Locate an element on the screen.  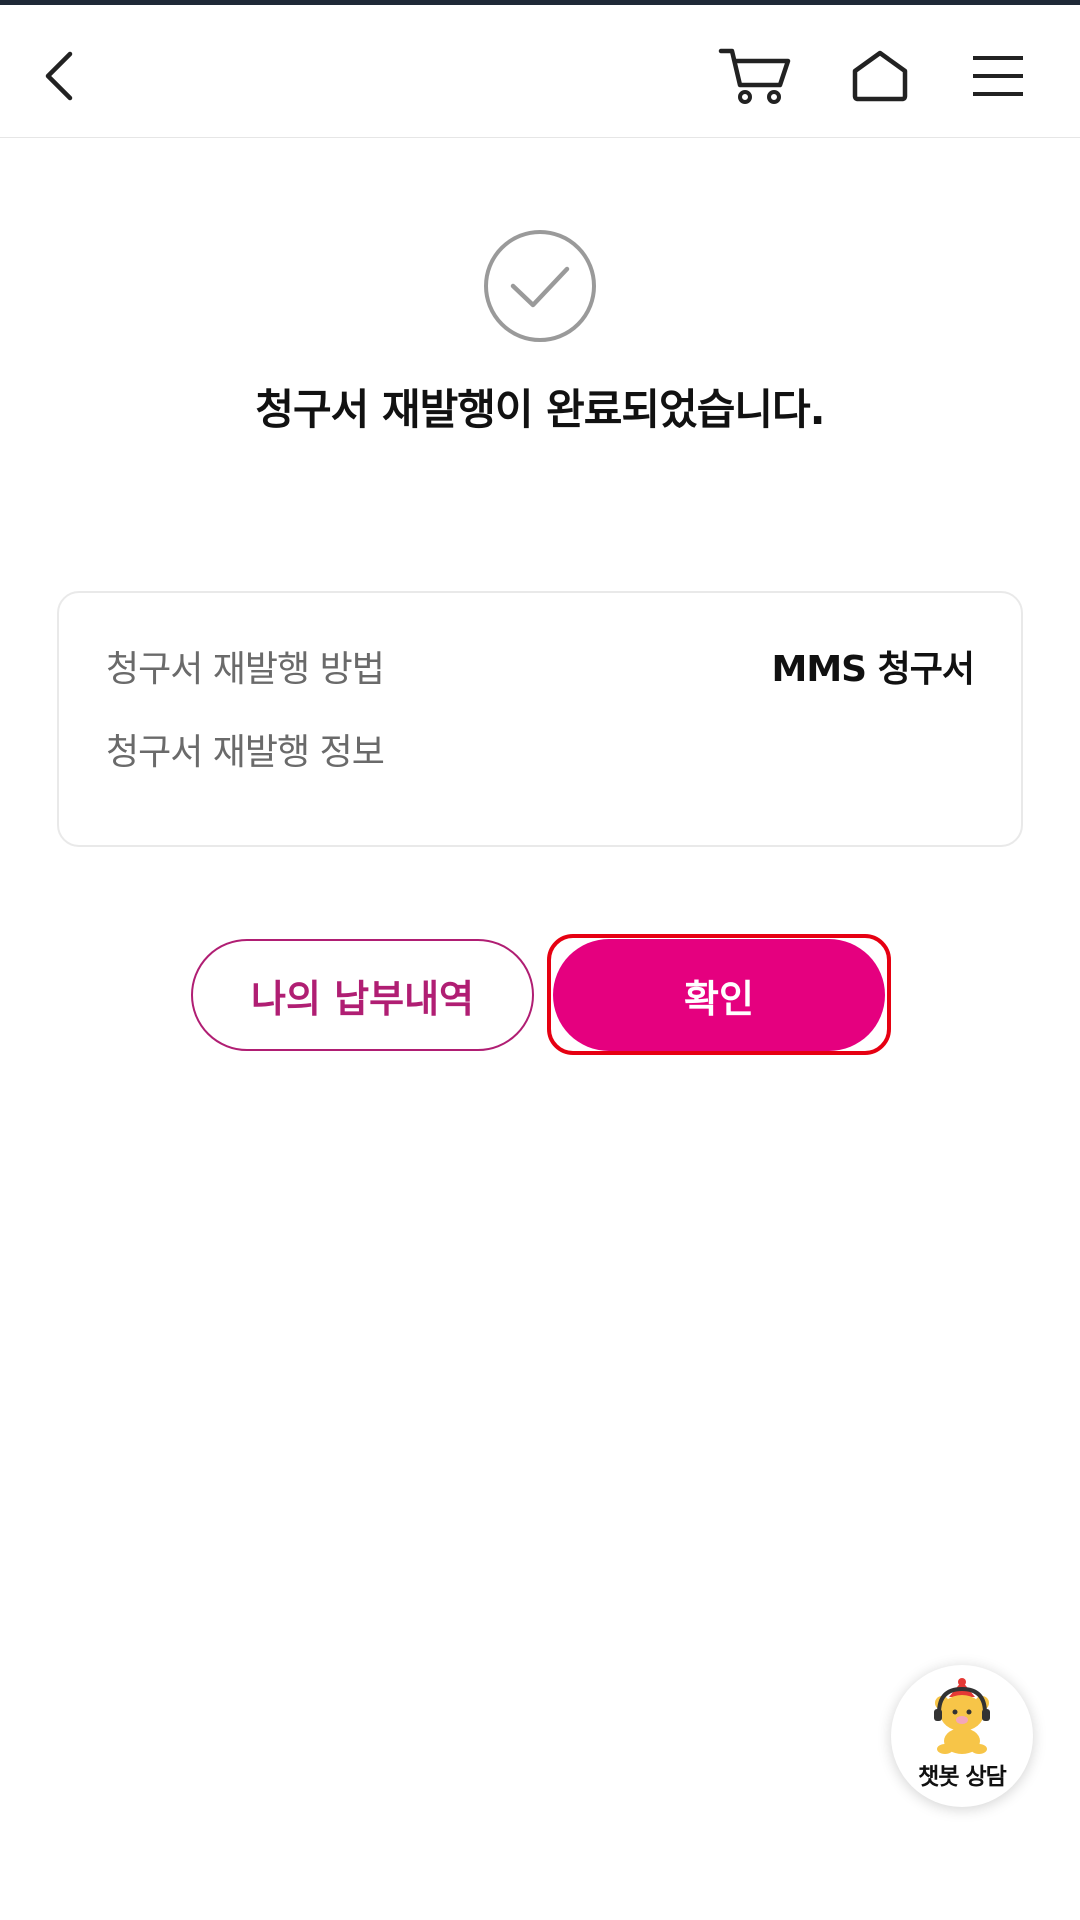
home-icon is located at coordinates (880, 76).